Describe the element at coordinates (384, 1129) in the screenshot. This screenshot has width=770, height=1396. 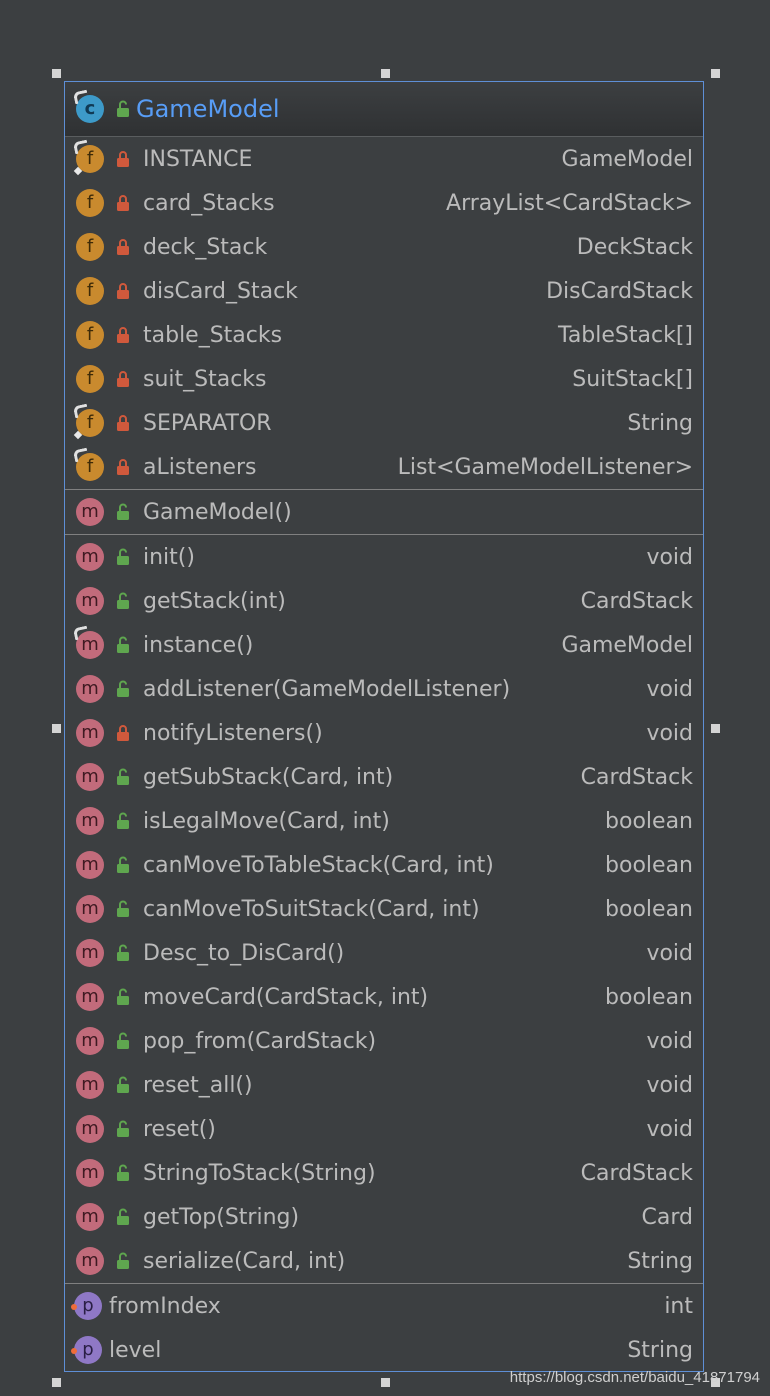
I see `method-row: m reset() void` at that location.